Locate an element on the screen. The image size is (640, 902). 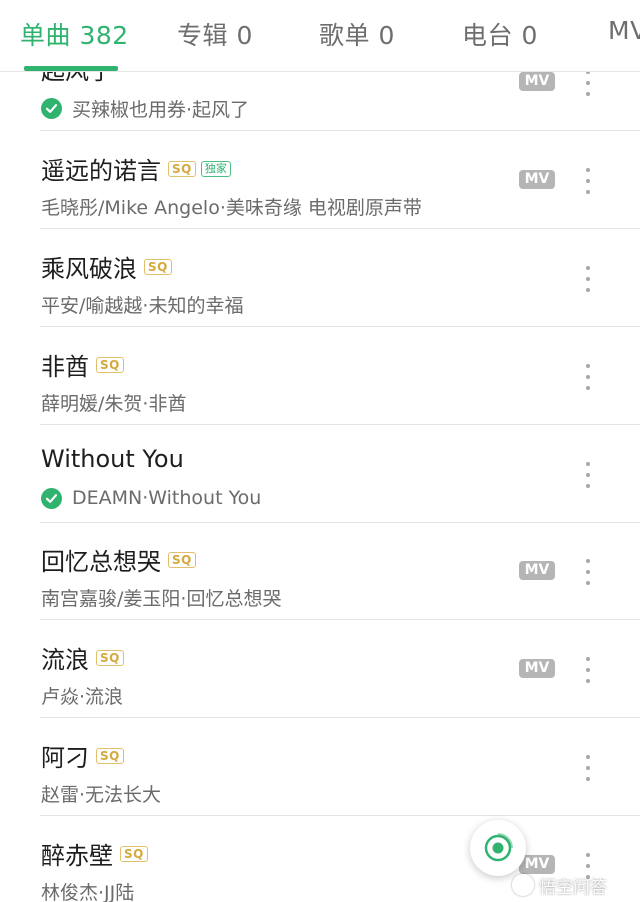
song-title-line: 乘风破浪 SQ is located at coordinates (106, 266).